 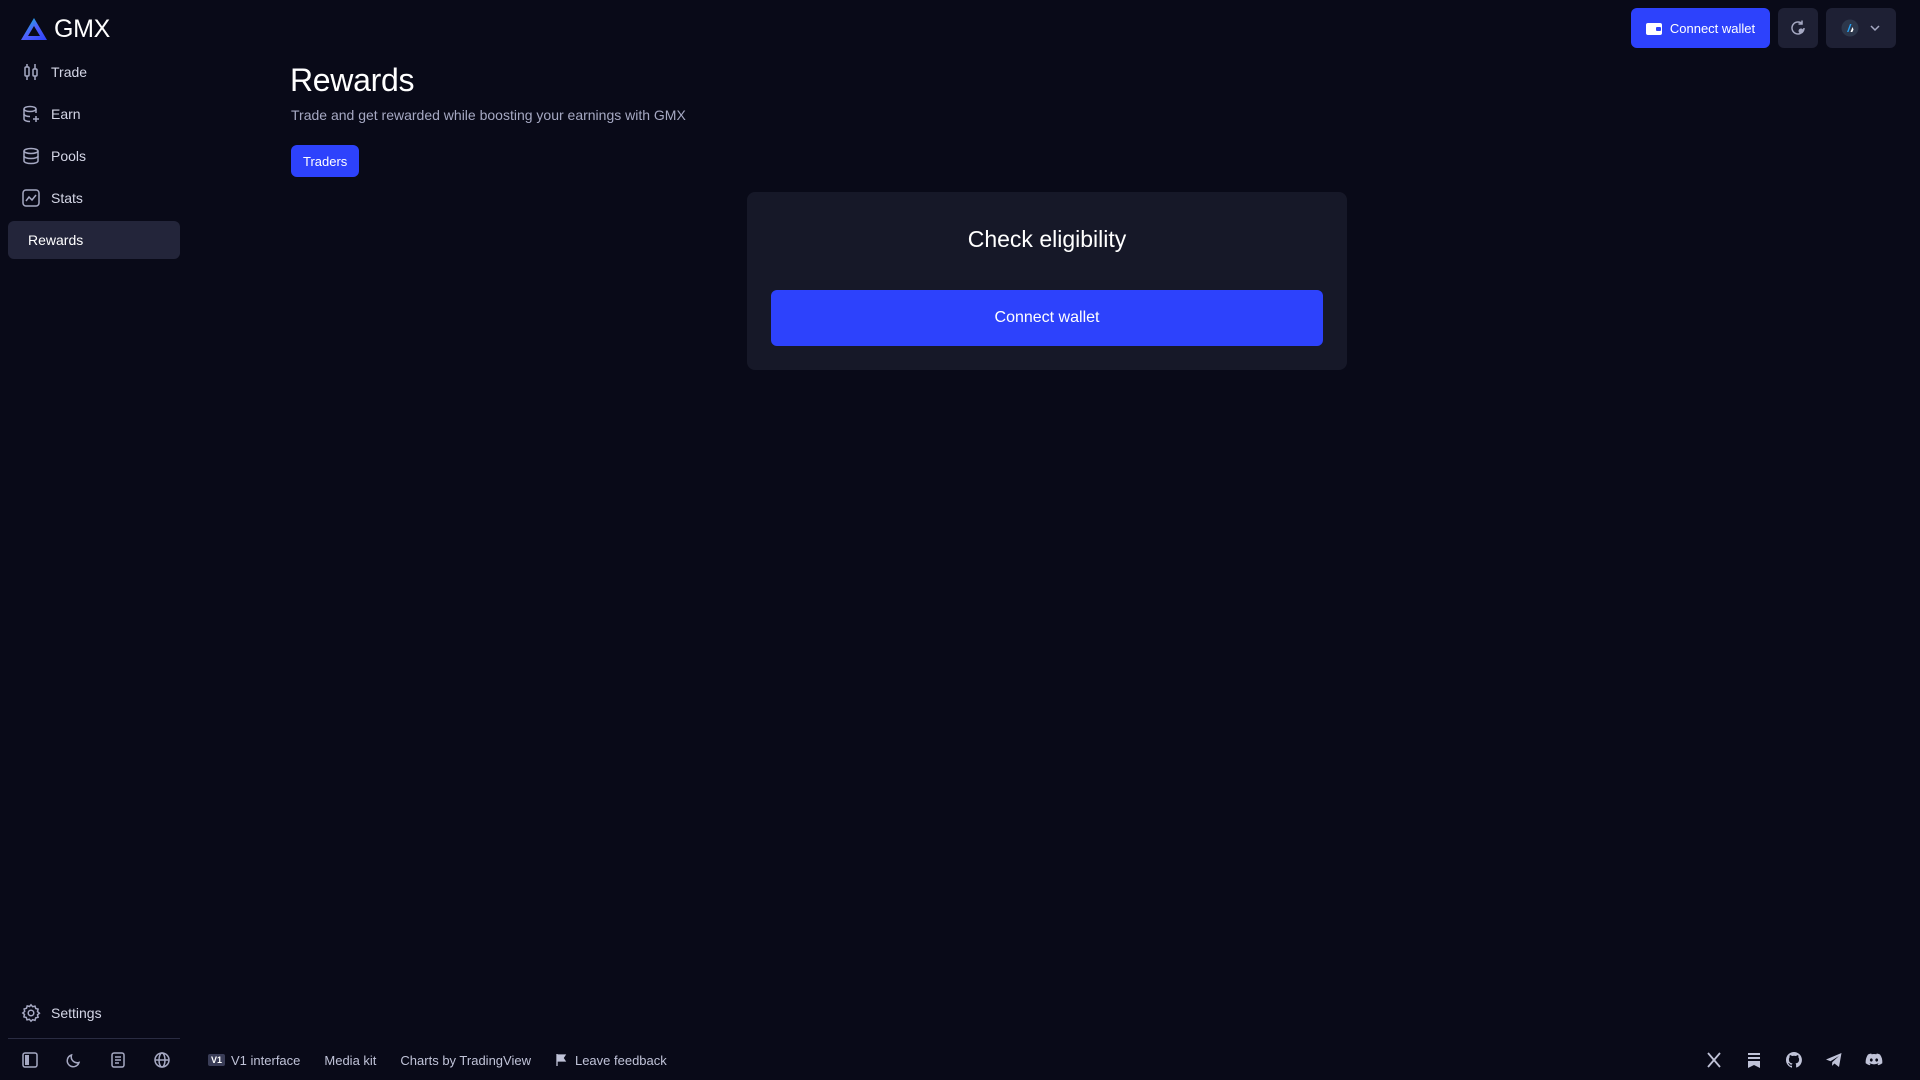 I want to click on footer-link-v1-interface: V1 V1 interface, so click(x=254, y=1060).